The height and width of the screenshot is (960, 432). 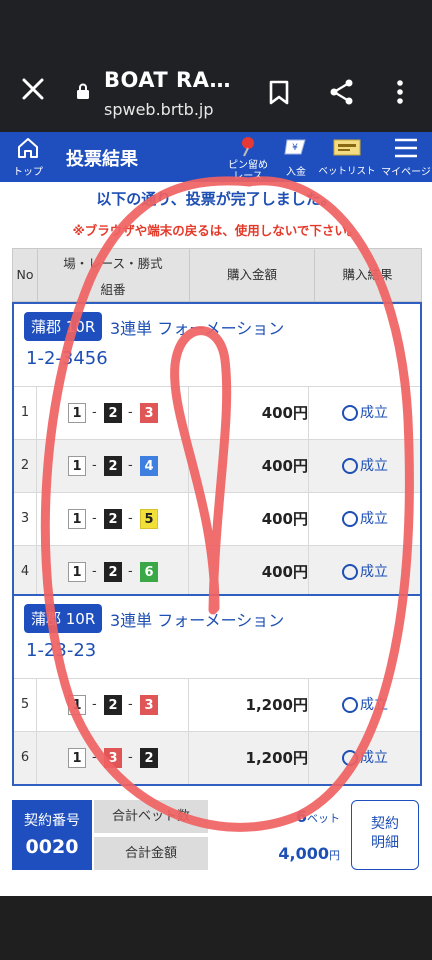 What do you see at coordinates (296, 157) in the screenshot?
I see `nav-deposit-button: ¥ 入金` at bounding box center [296, 157].